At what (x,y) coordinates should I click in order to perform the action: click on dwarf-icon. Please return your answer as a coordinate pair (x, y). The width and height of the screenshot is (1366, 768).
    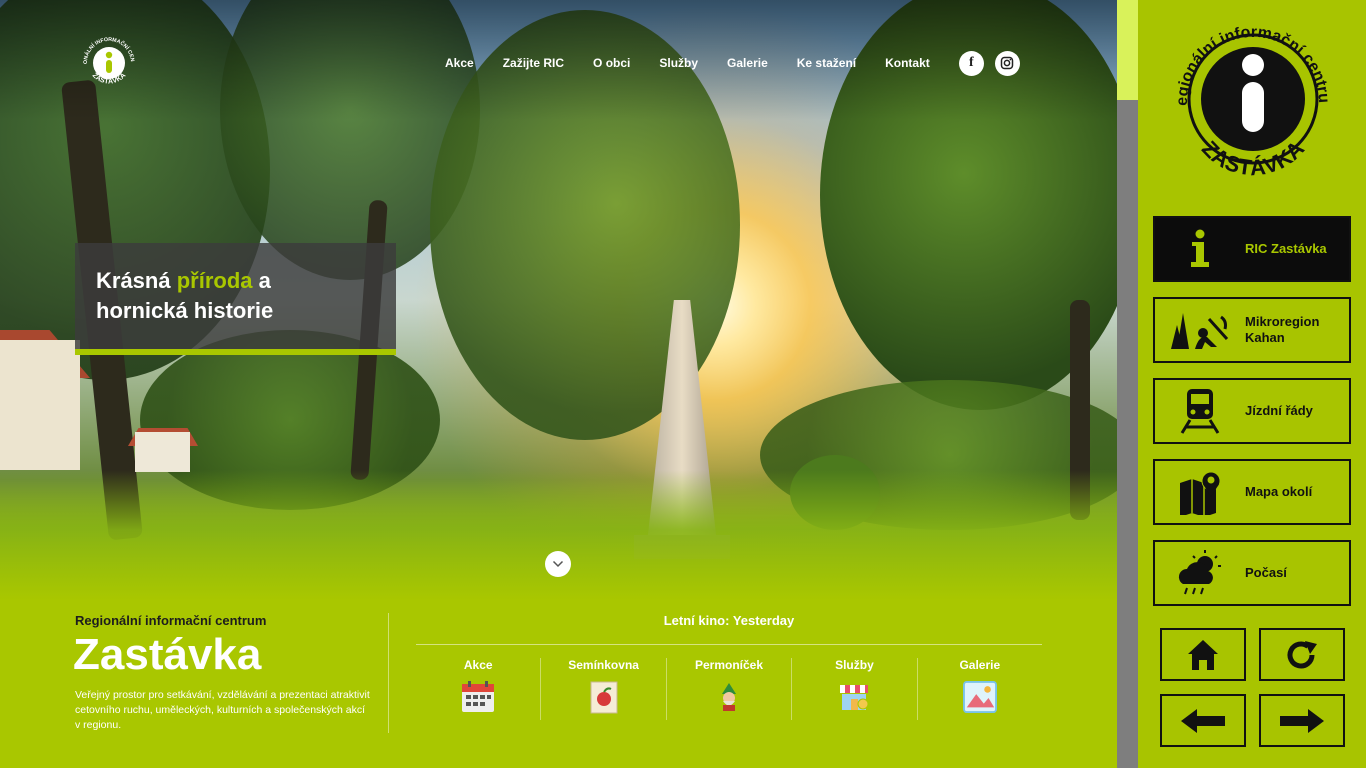
    Looking at the image, I should click on (729, 697).